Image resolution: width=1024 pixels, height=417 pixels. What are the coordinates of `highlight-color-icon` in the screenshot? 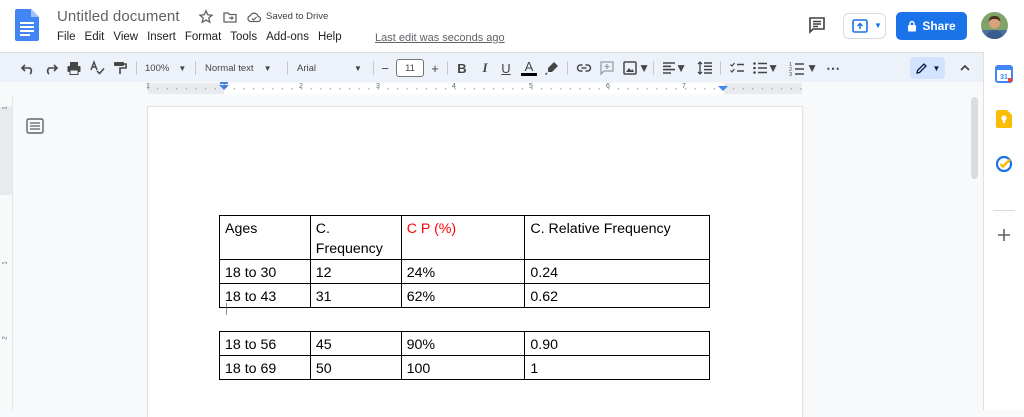 It's located at (552, 68).